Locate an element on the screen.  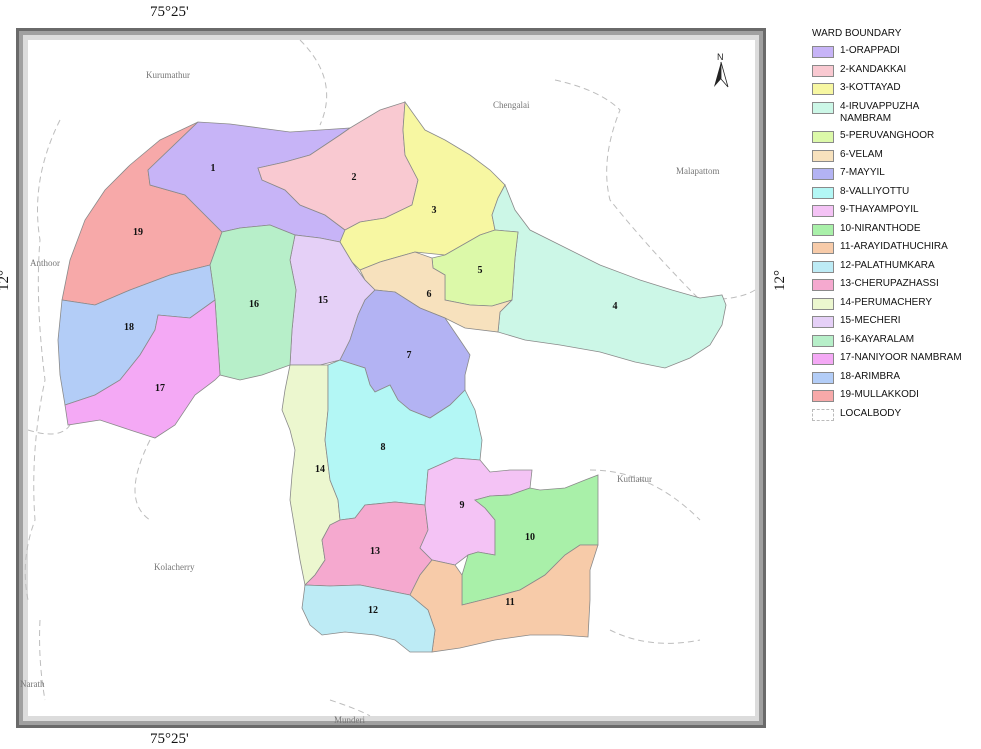
ward-label-12: 12 is located at coordinates (373, 610).